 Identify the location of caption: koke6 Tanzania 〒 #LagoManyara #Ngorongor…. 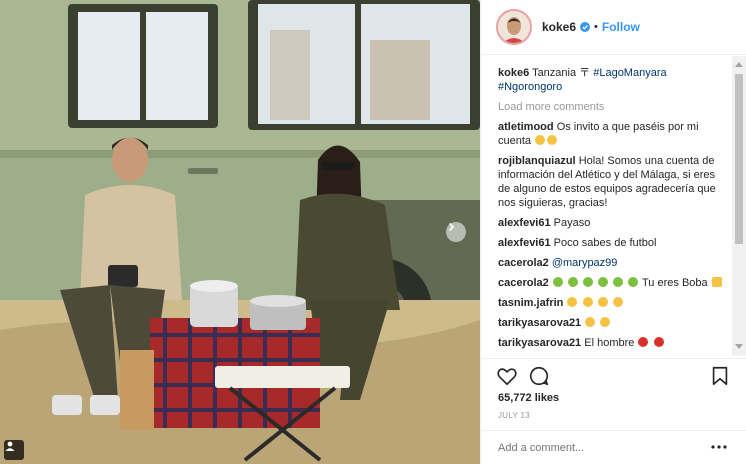
(612, 80).